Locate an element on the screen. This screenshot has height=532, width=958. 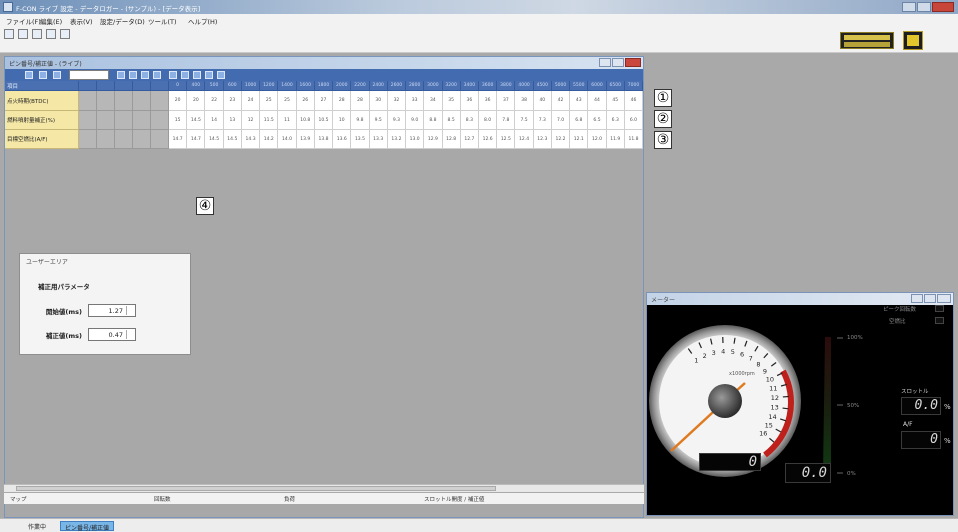
horizontal-scrollbar is located at coordinates (324, 488).